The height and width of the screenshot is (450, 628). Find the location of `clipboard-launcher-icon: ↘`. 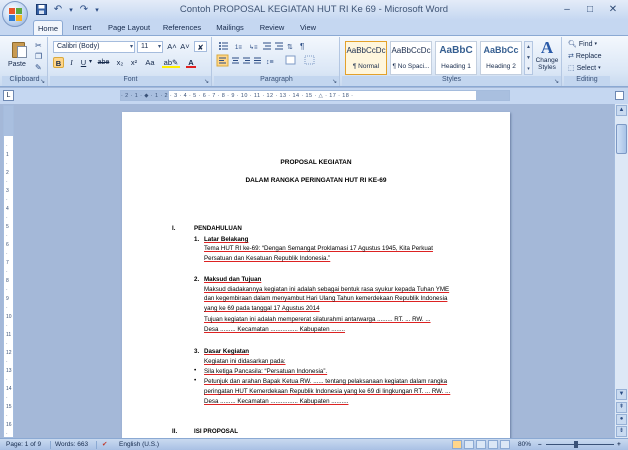

clipboard-launcher-icon: ↘ is located at coordinates (42, 81).